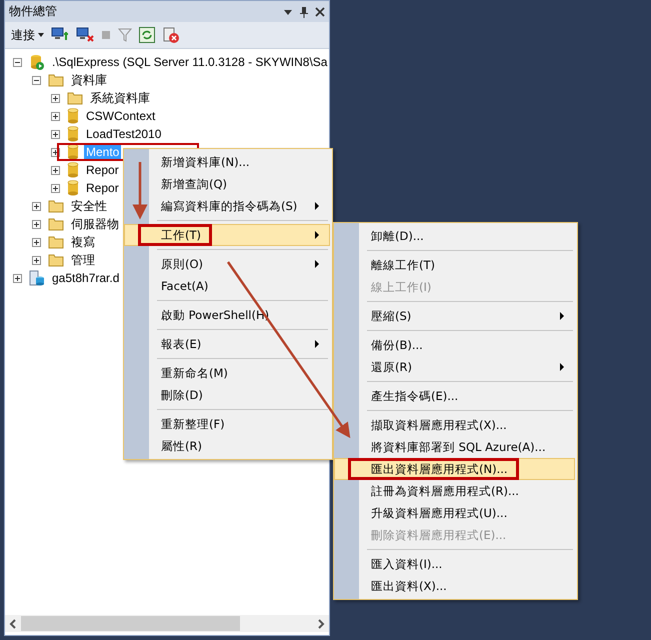 Image resolution: width=651 pixels, height=640 pixels. Describe the element at coordinates (189, 62) in the screenshot. I see `tree-node: .\SqlExpress (SQL Server 11.0.3128 - SKYWIN8\Sa` at that location.